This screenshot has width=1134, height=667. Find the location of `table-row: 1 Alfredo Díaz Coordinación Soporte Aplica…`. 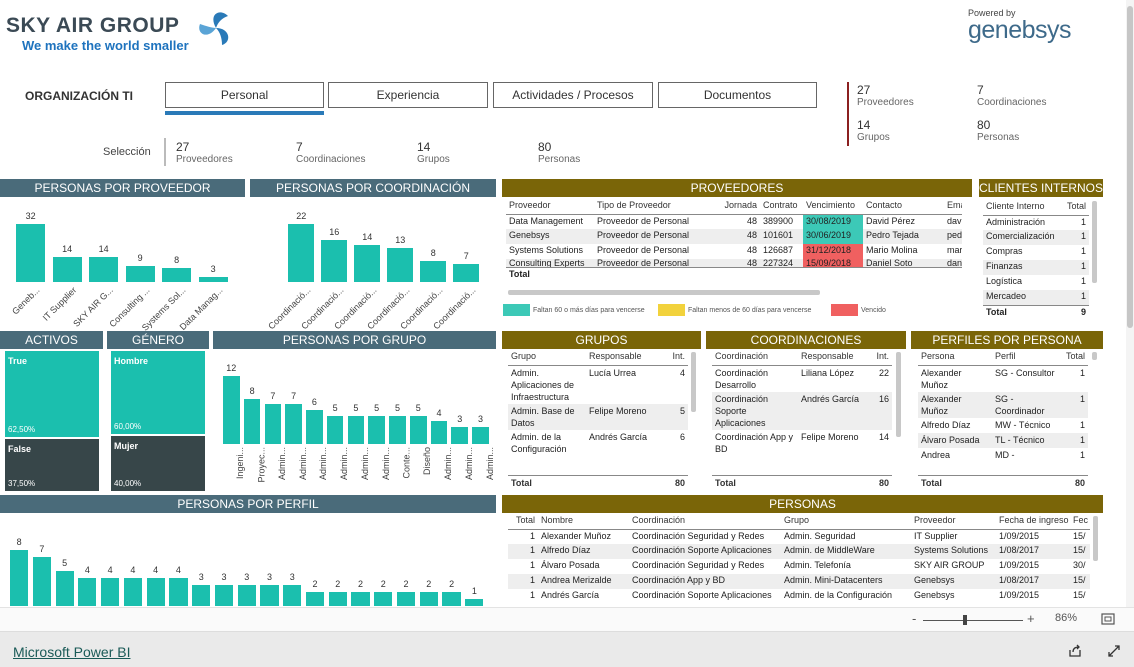

table-row: 1 Alfredo Díaz Coordinación Soporte Aplica… is located at coordinates (799, 551).